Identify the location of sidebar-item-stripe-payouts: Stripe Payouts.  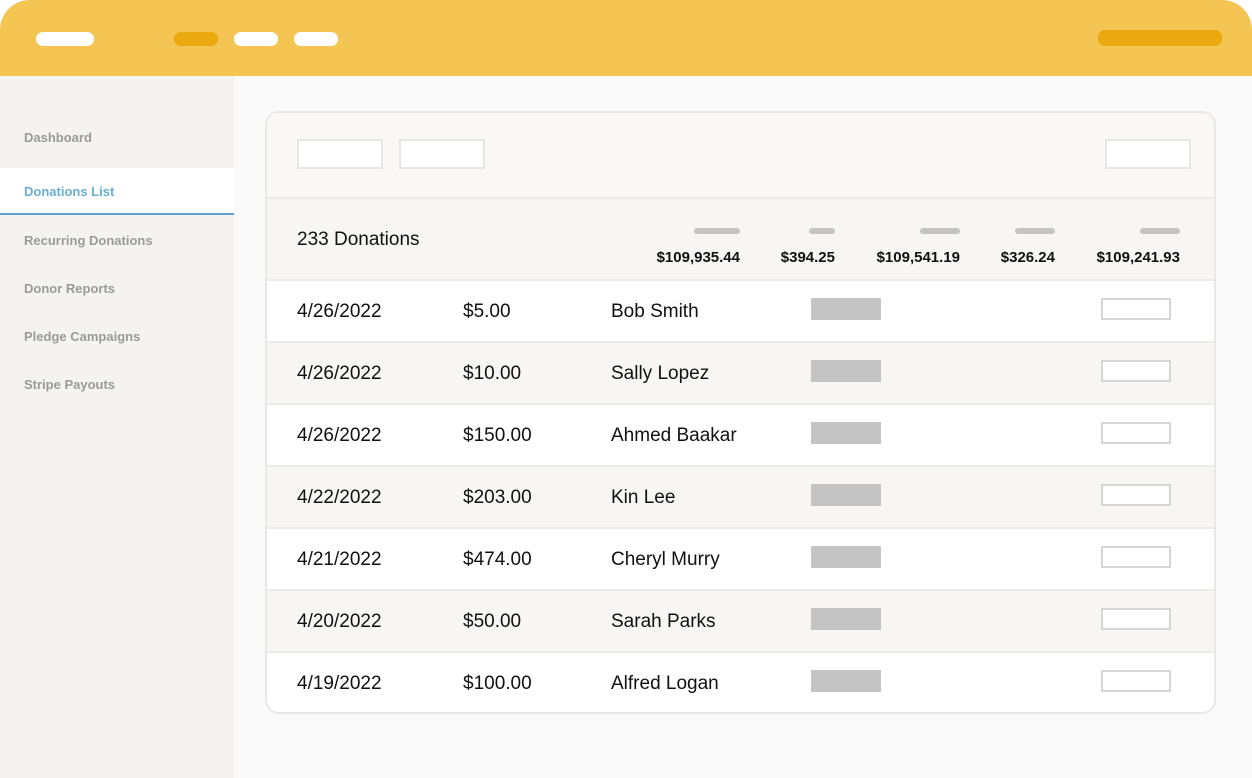
(117, 384).